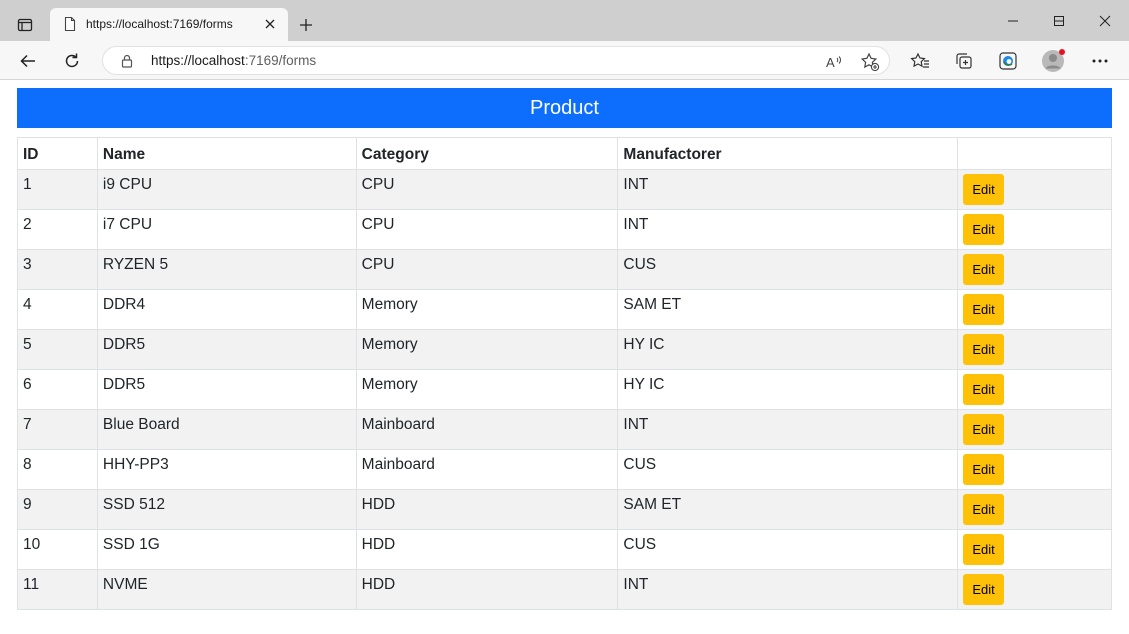  I want to click on page-icon, so click(70, 24).